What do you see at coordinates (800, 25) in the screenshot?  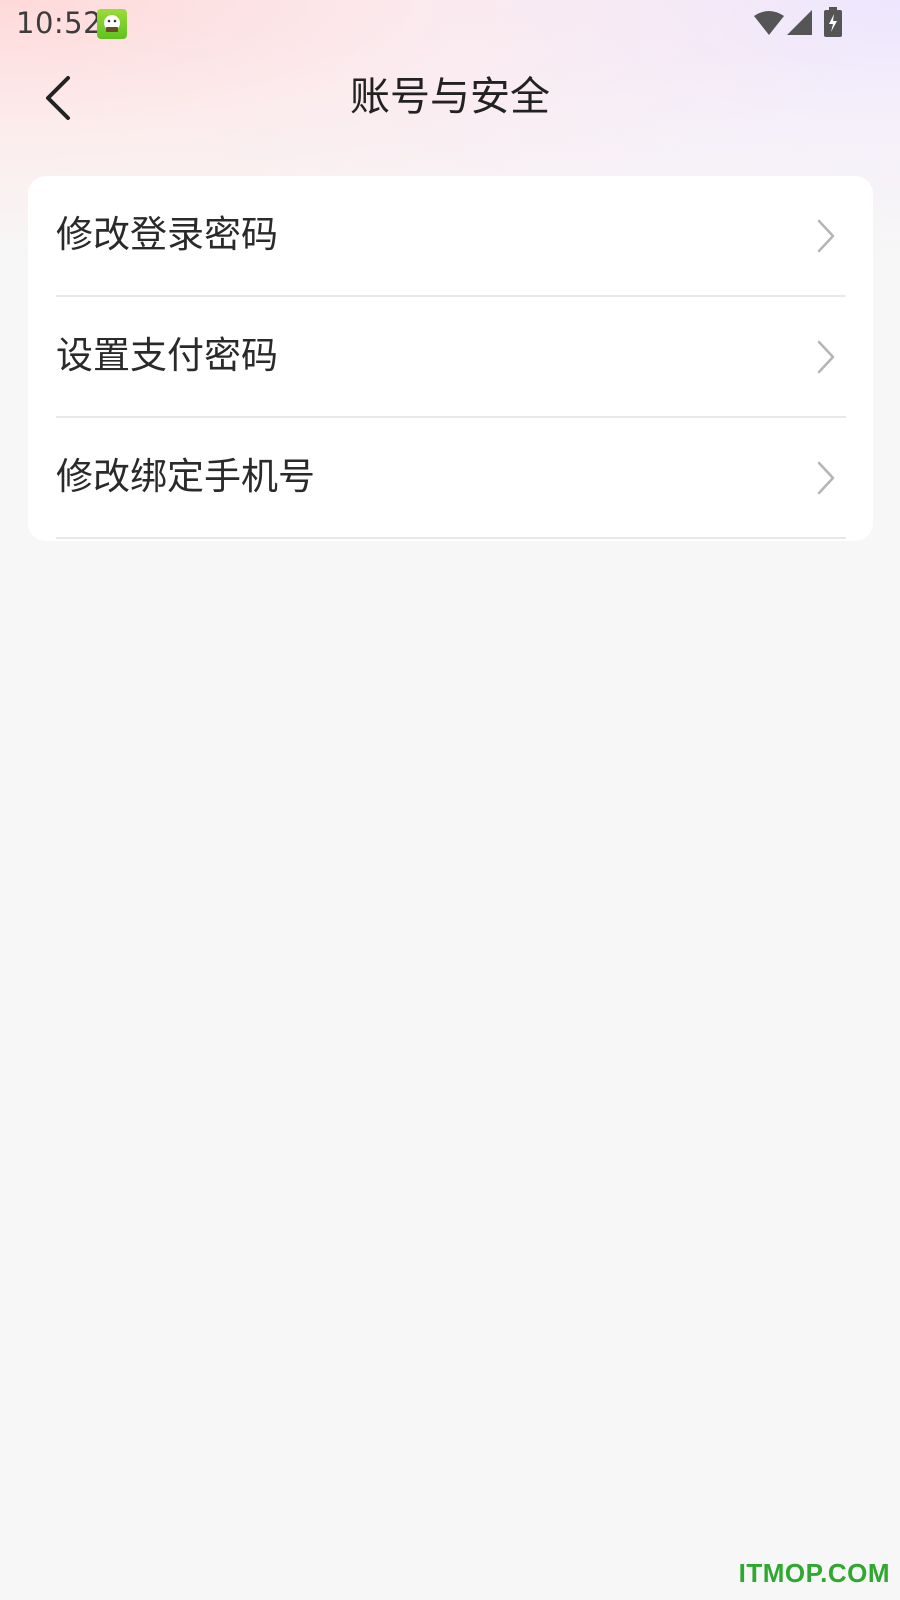 I see `cell-signal-icon` at bounding box center [800, 25].